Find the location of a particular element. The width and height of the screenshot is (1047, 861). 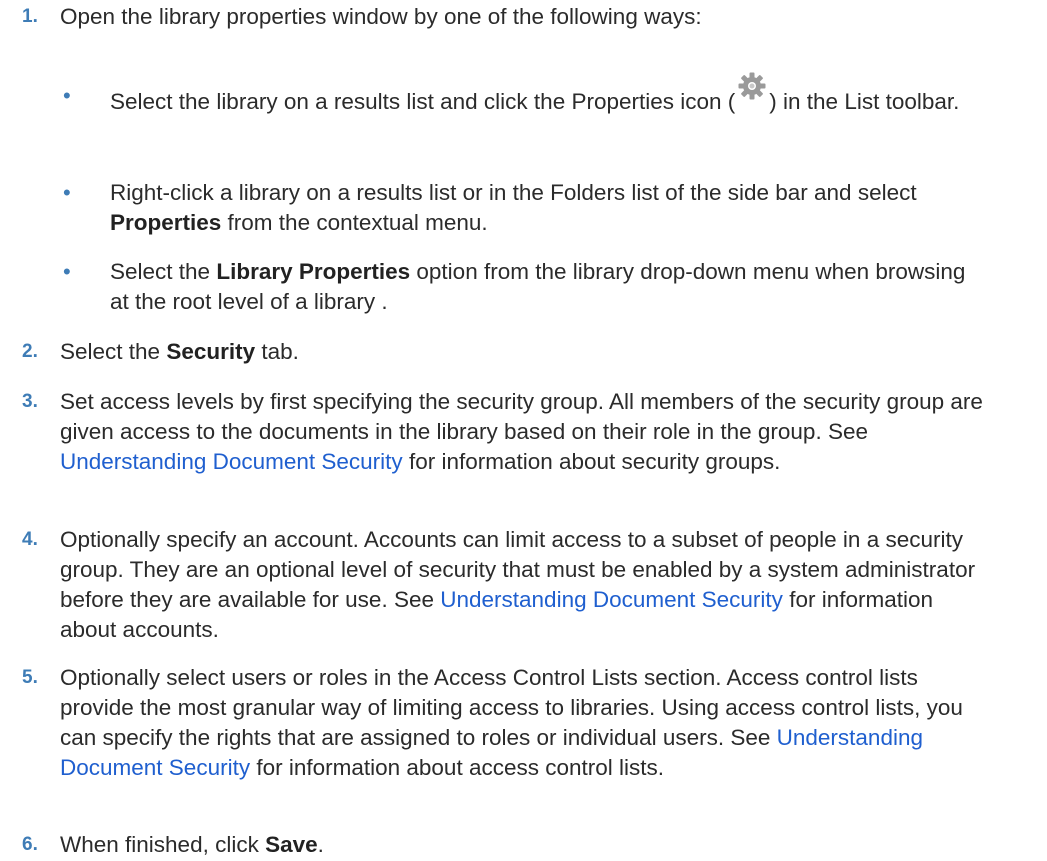

step-number: 6. is located at coordinates (30, 844).